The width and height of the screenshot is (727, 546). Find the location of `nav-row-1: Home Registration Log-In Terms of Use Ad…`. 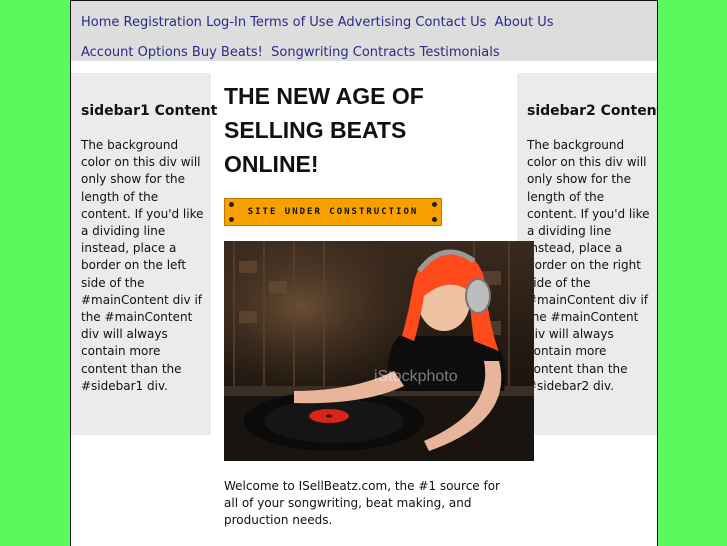

nav-row-1: Home Registration Log-In Terms of Use Ad… is located at coordinates (317, 22).